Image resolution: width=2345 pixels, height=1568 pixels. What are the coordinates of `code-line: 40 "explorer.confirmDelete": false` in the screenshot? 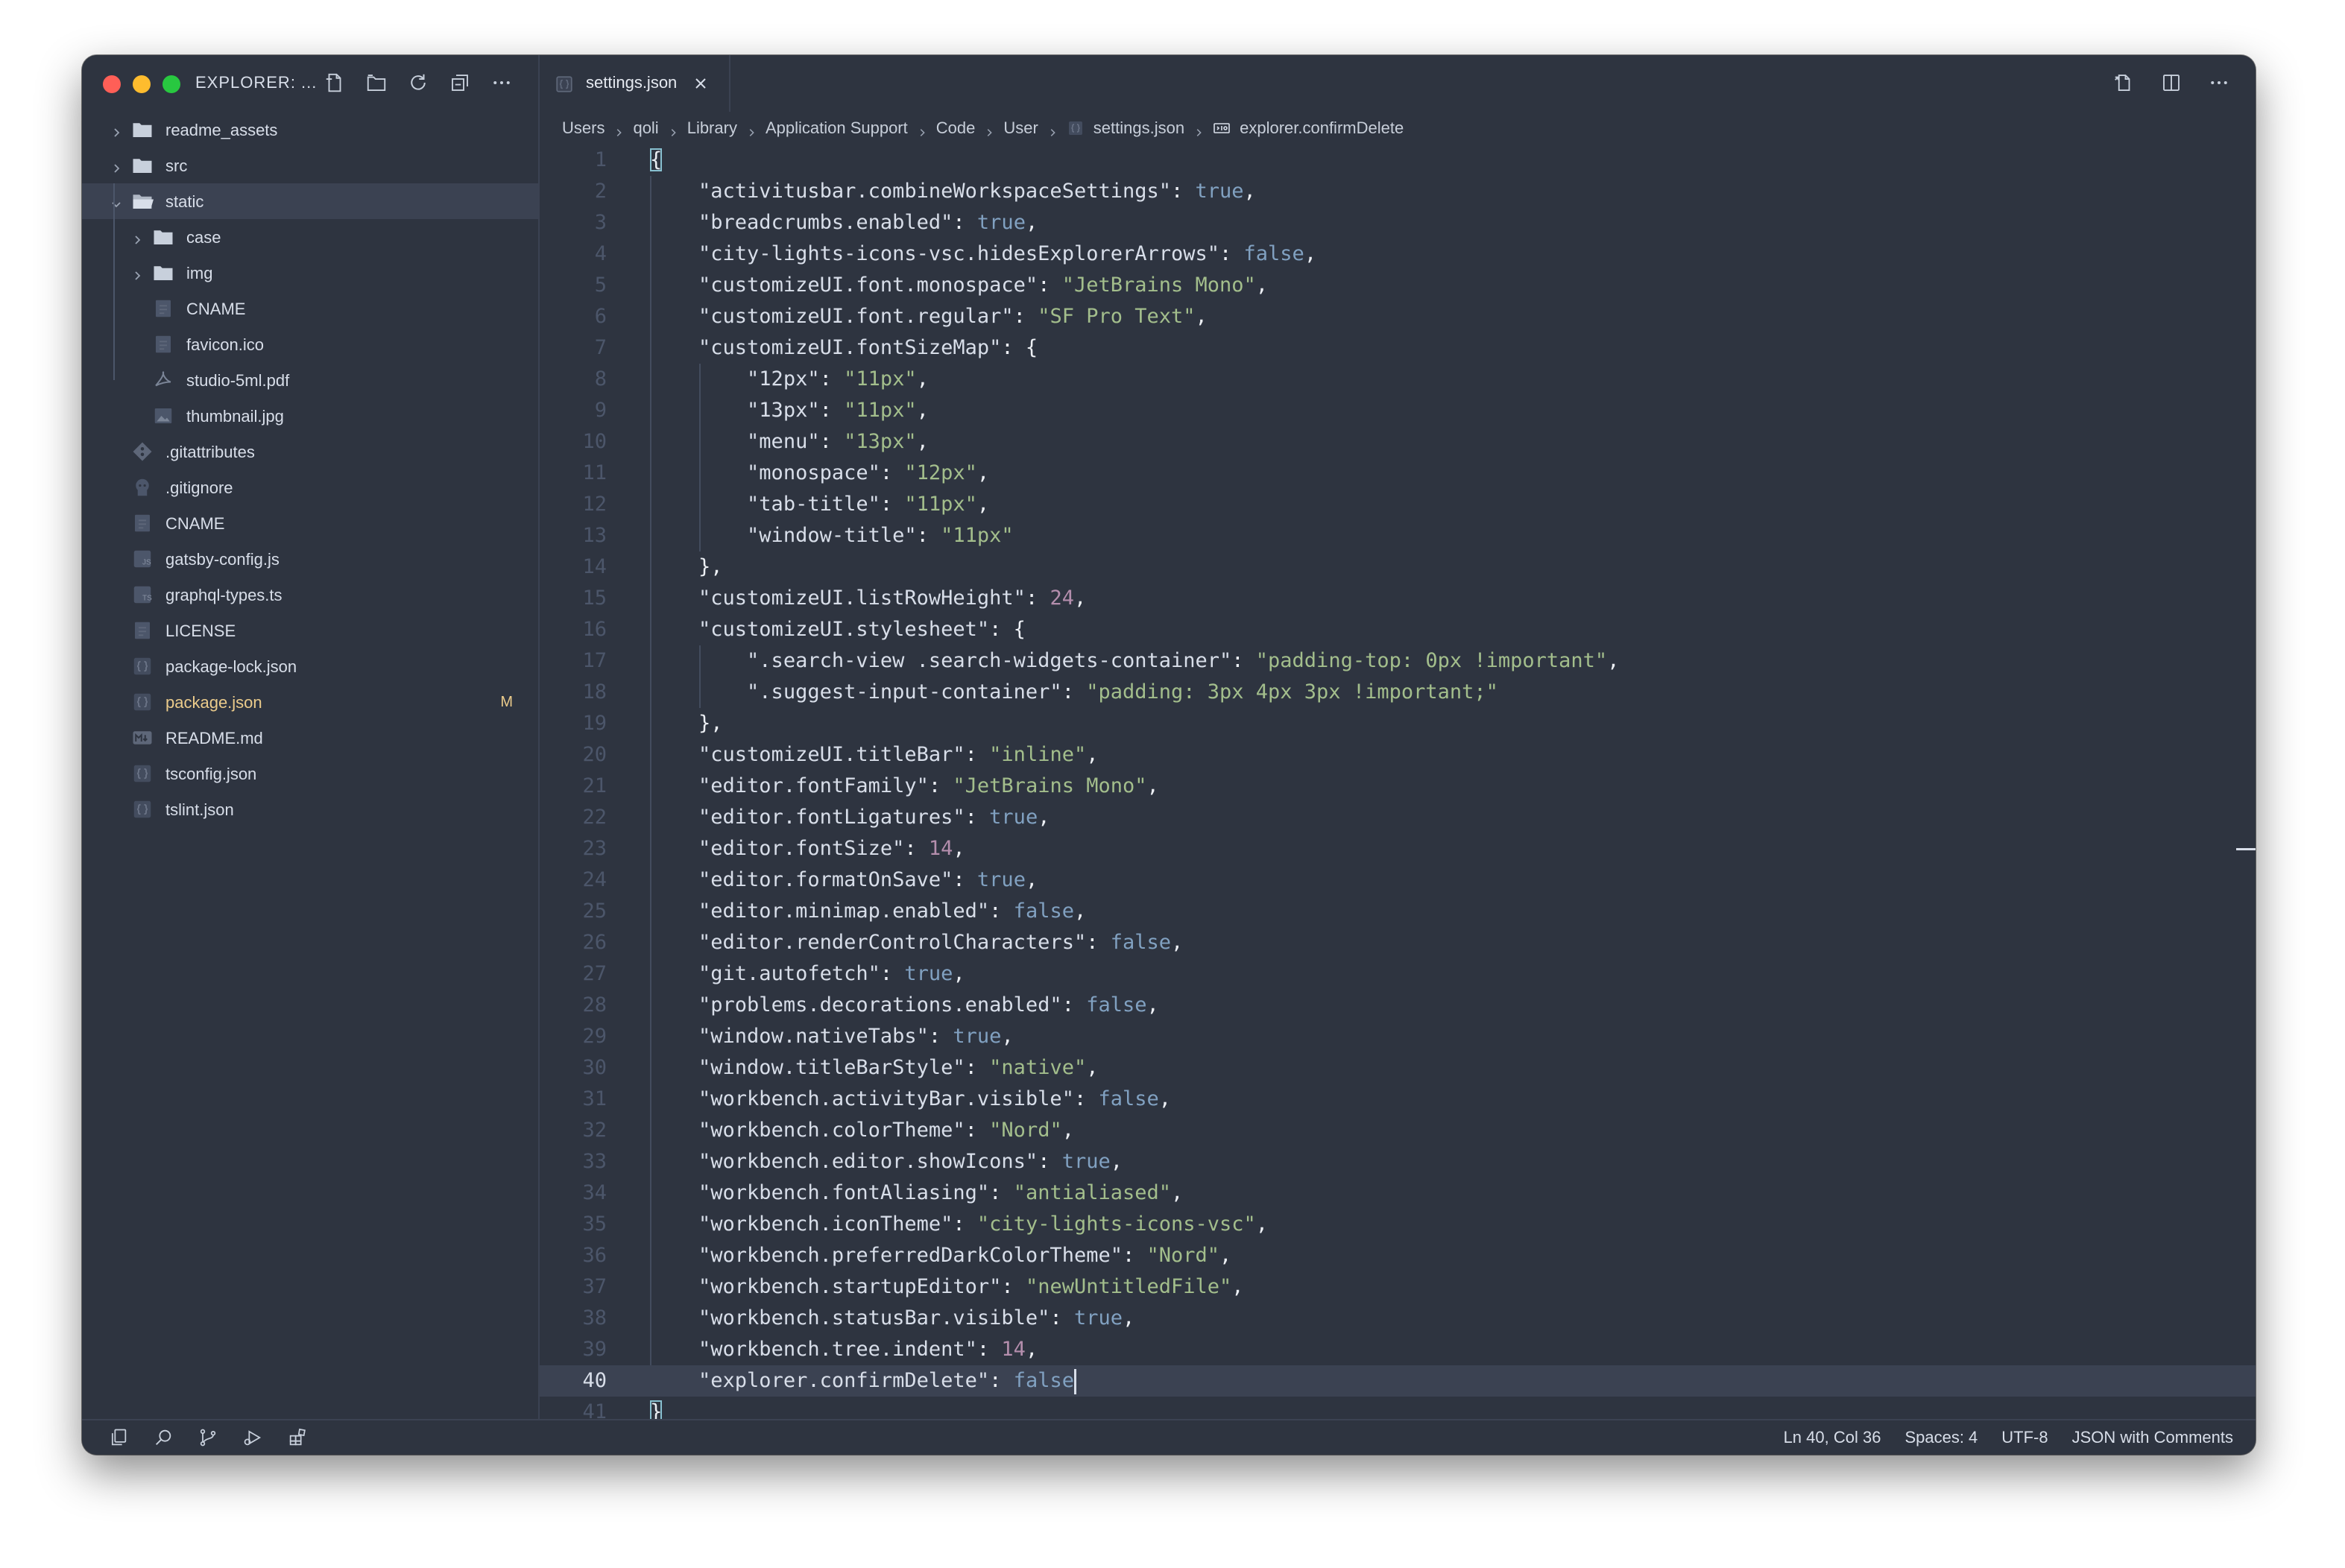 It's located at (1398, 1381).